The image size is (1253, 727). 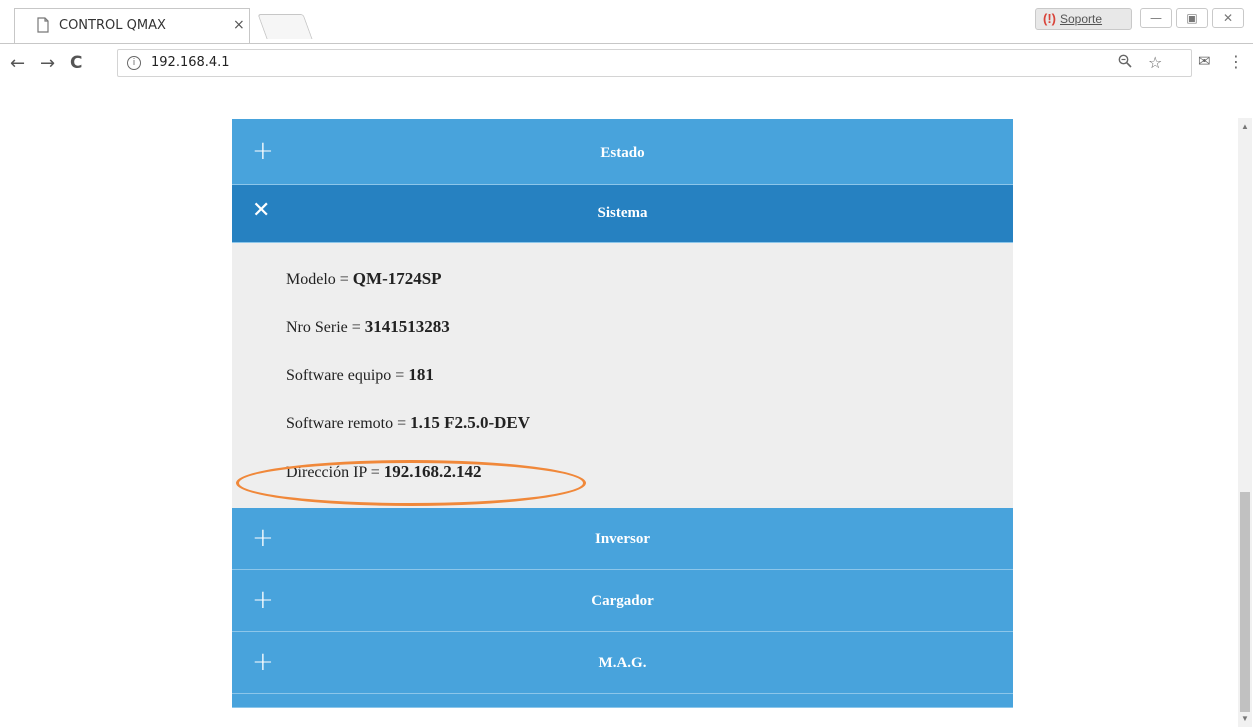 What do you see at coordinates (134, 63) in the screenshot?
I see `site-info-icon: i` at bounding box center [134, 63].